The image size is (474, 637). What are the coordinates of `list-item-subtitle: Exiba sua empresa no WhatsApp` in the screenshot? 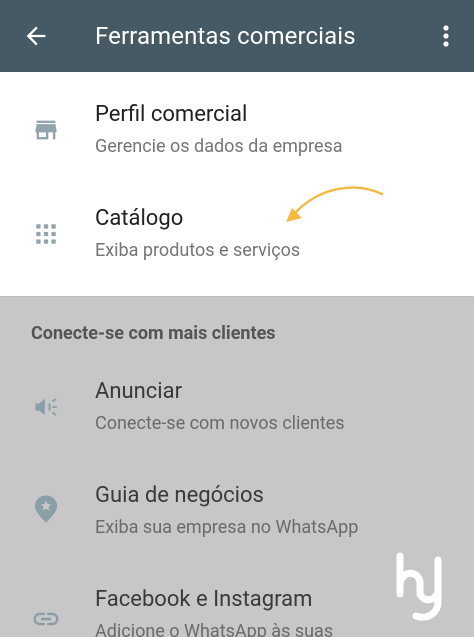 It's located at (227, 527).